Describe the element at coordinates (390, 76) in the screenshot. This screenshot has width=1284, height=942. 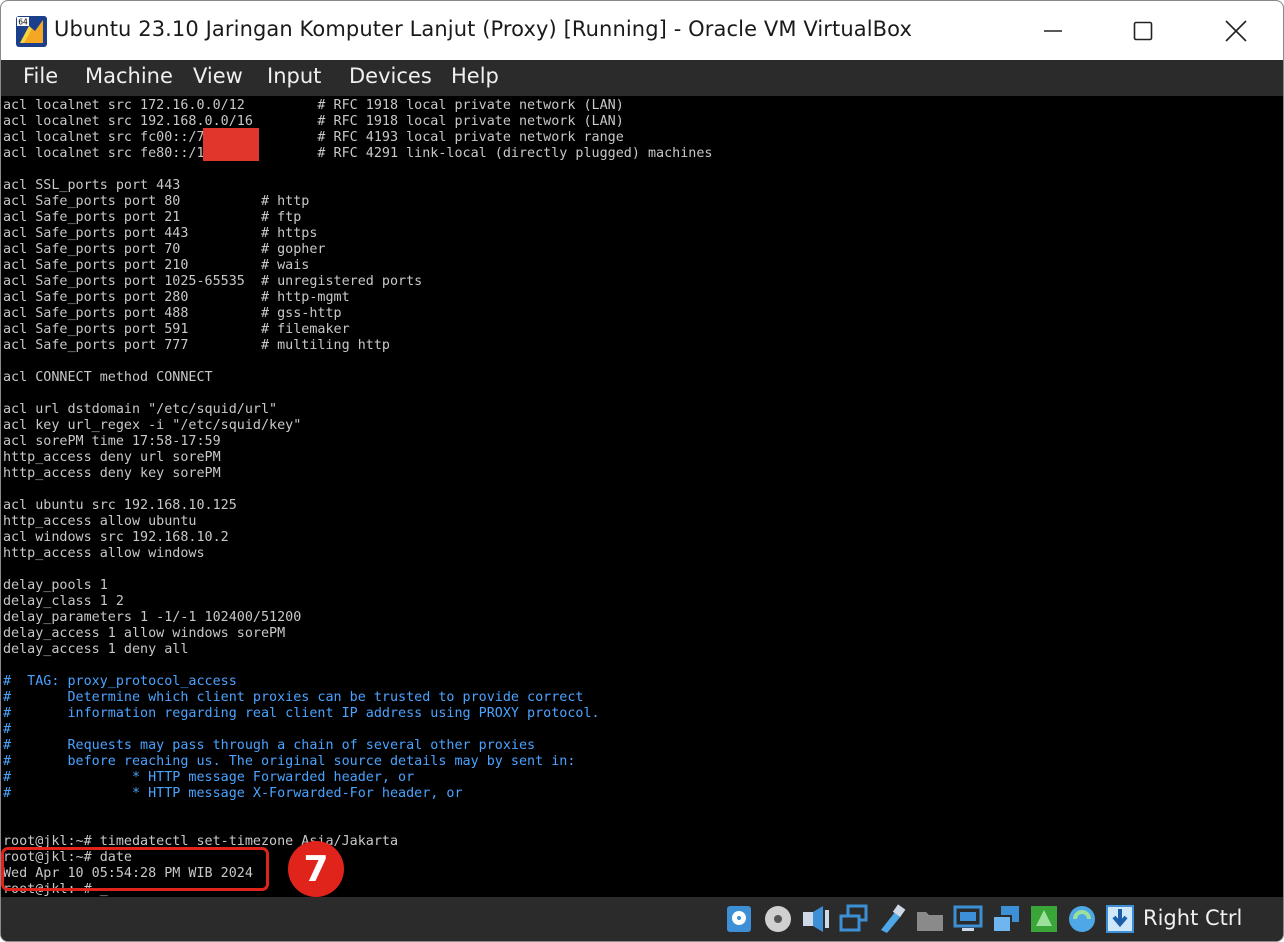
I see `menu-devices: Devices` at that location.